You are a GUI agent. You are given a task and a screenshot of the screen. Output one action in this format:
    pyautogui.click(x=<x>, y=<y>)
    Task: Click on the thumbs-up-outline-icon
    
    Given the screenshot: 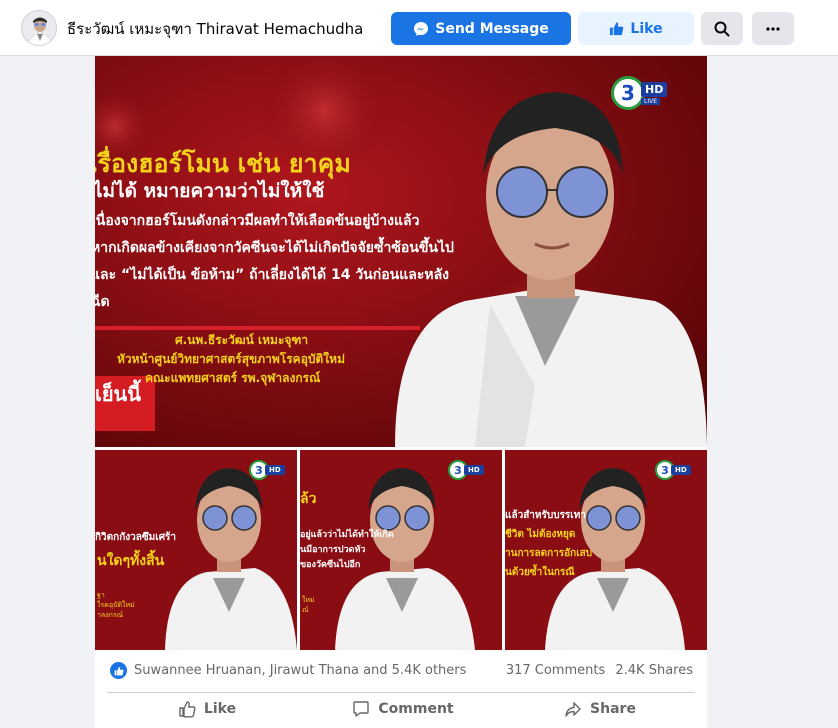 What is the action you would take?
    pyautogui.click(x=187, y=709)
    